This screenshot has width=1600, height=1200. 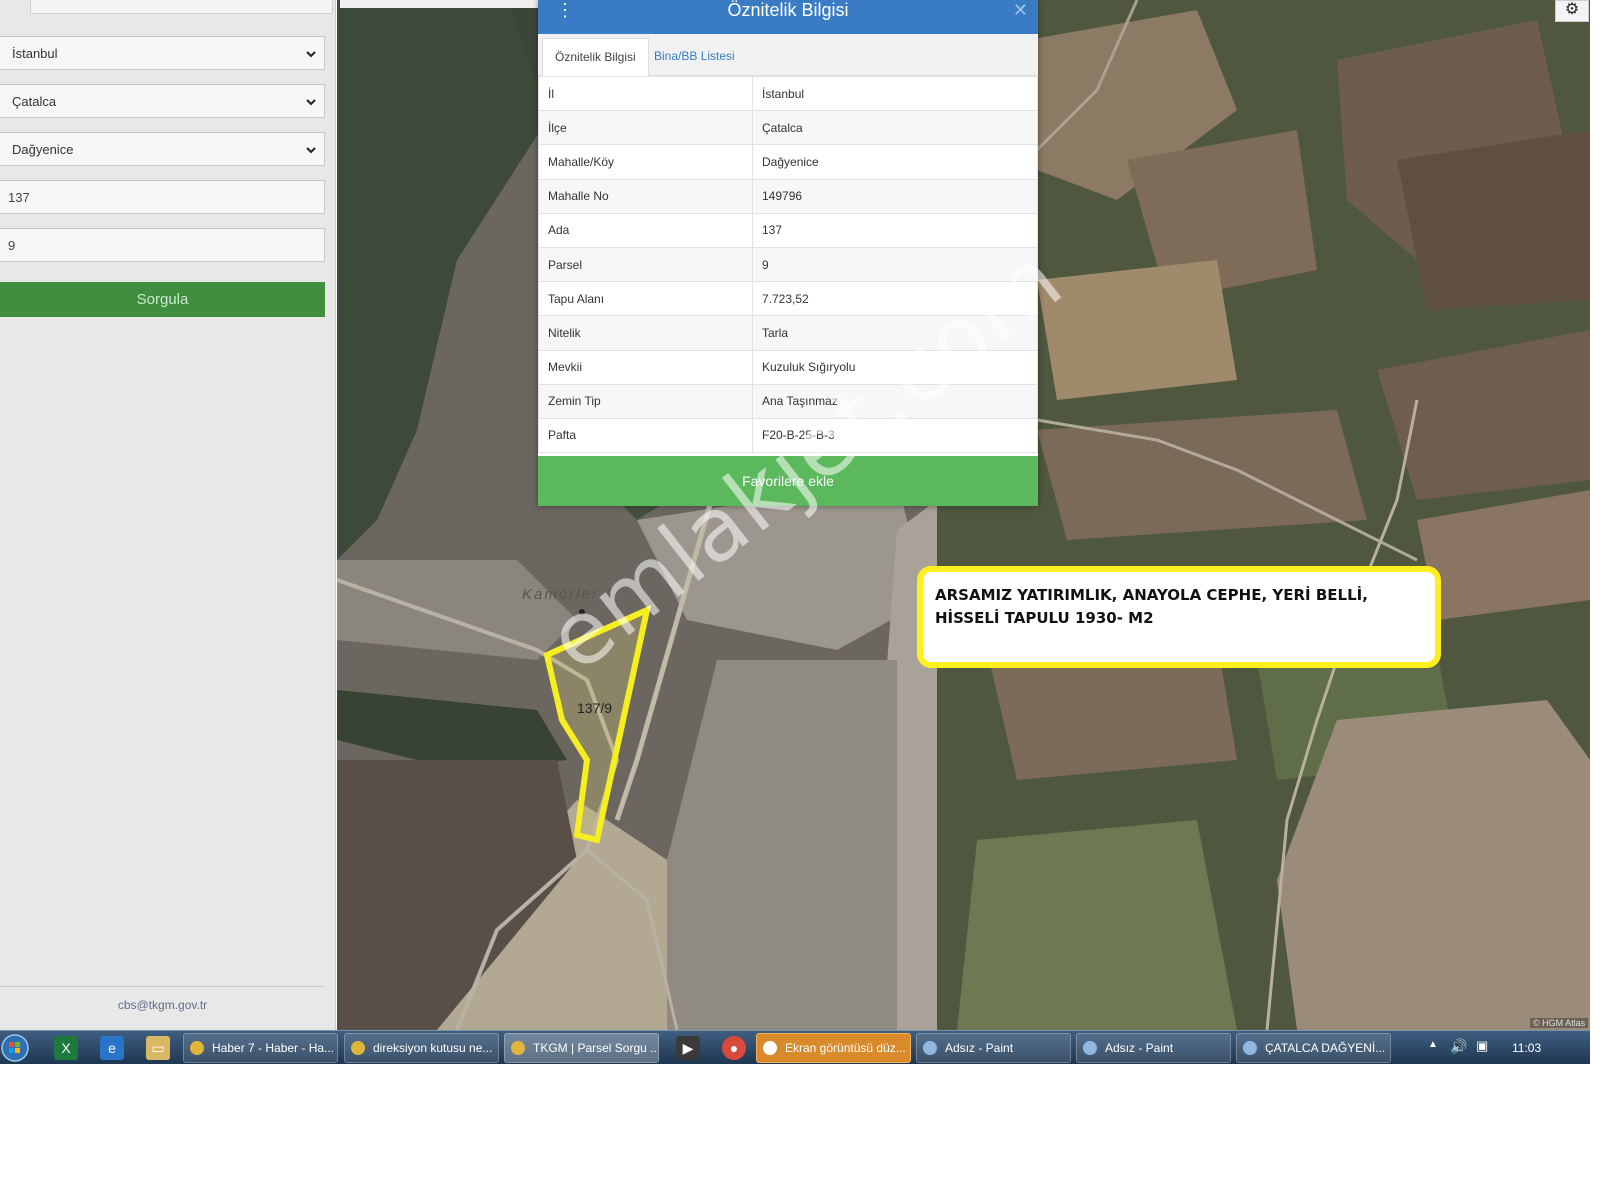 What do you see at coordinates (770, 1048) in the screenshot?
I see `yandex-icon` at bounding box center [770, 1048].